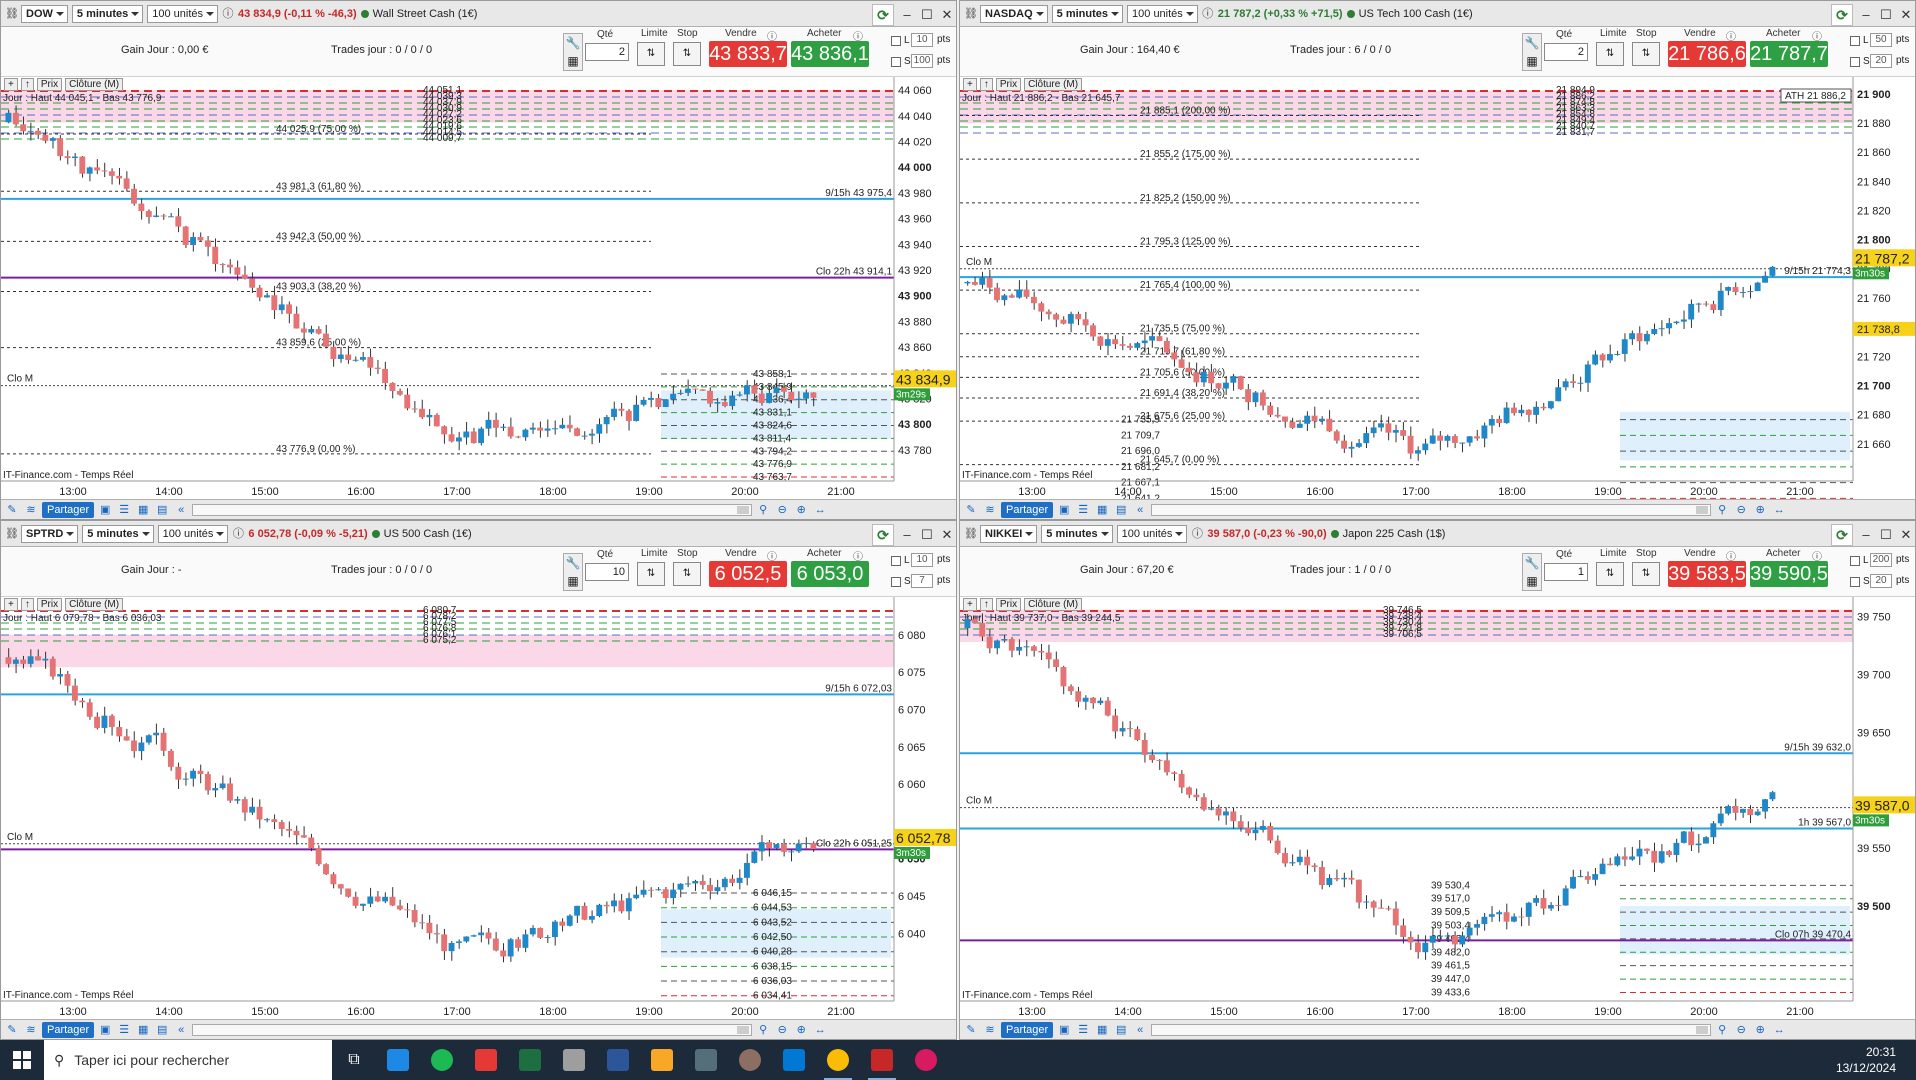 The width and height of the screenshot is (1916, 1080). I want to click on task-view-icon: ⧉, so click(354, 1060).